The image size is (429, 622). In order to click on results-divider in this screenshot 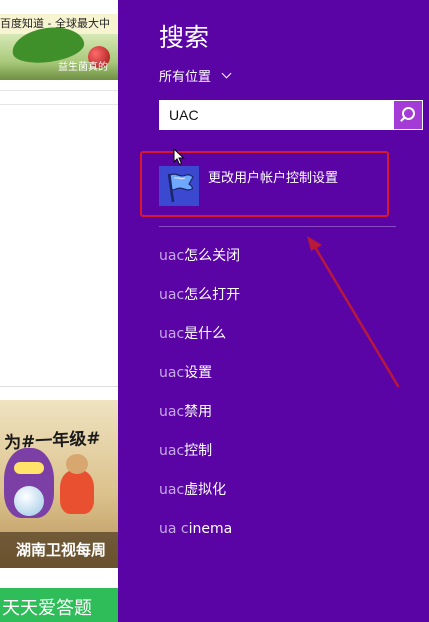, I will do `click(277, 226)`.